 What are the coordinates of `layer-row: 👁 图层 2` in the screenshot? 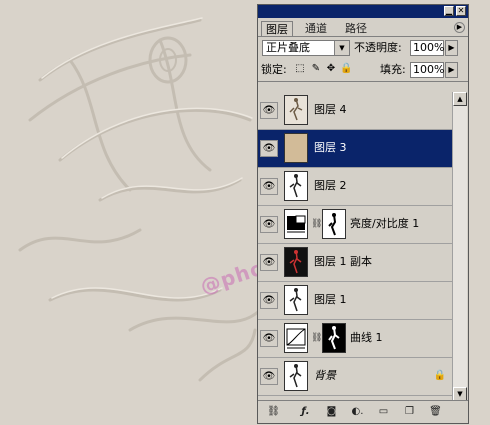 It's located at (355, 187).